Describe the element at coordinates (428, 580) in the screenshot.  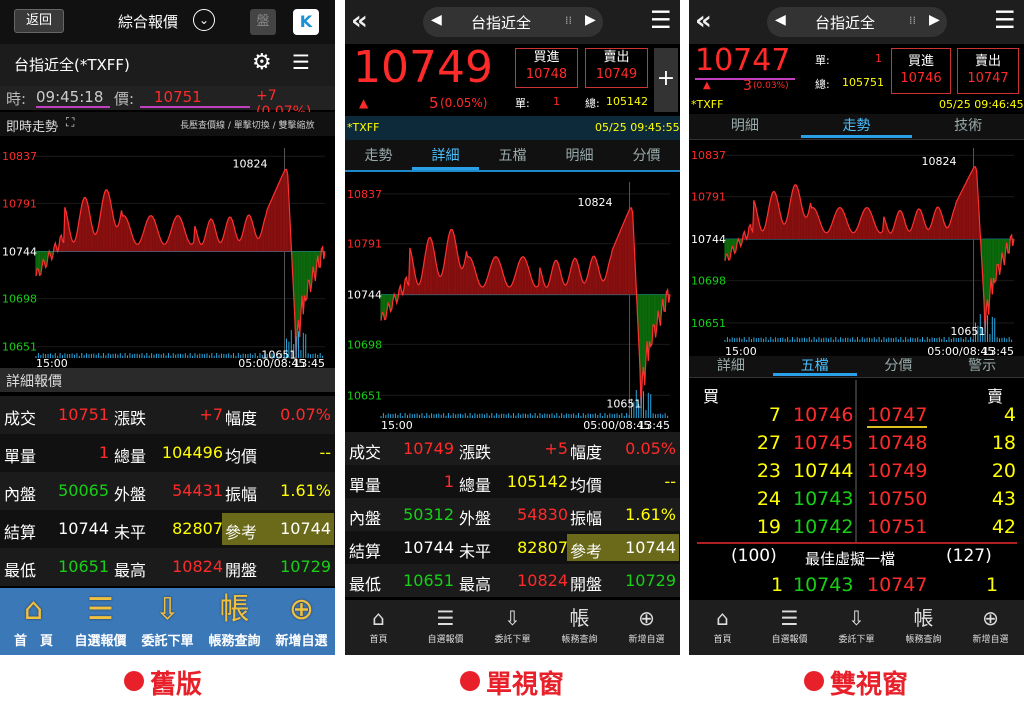
I see `detail-av: 10651` at that location.